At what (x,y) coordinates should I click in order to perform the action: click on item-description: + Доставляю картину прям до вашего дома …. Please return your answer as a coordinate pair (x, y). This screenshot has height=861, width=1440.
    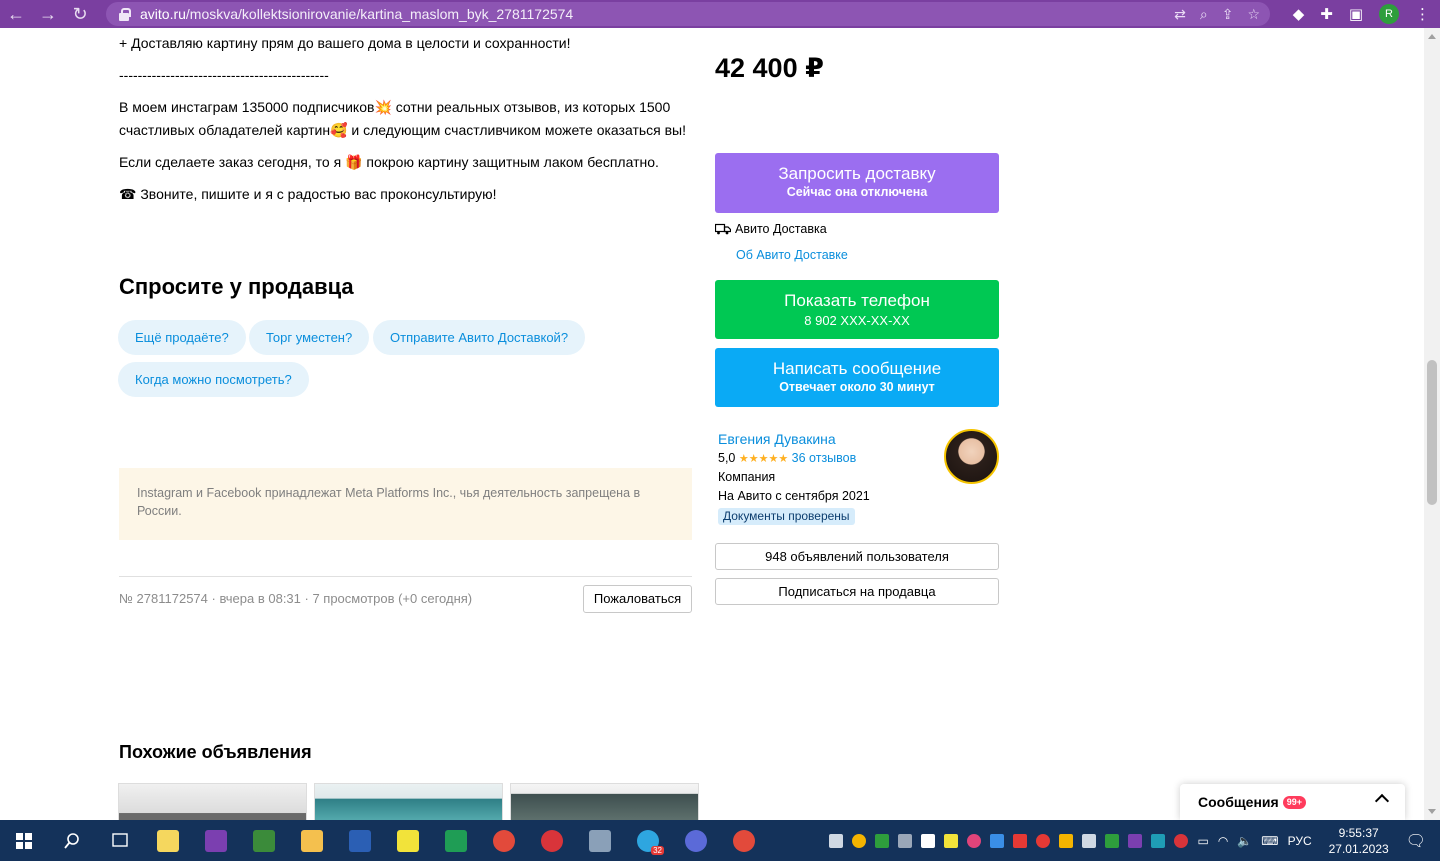
    Looking at the image, I should click on (409, 123).